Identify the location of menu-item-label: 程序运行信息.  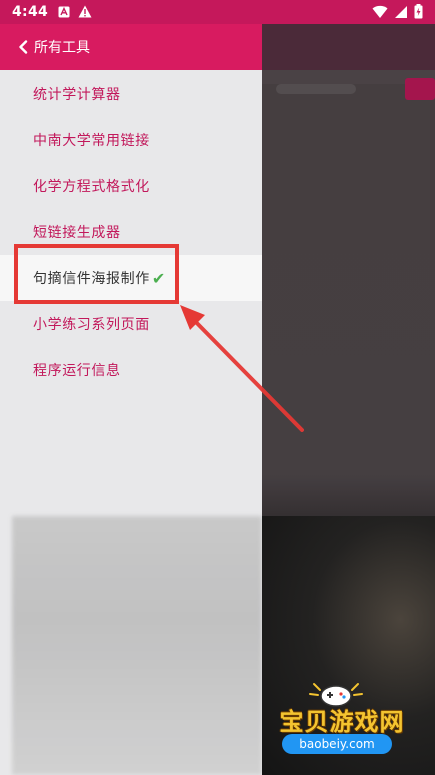
(77, 371).